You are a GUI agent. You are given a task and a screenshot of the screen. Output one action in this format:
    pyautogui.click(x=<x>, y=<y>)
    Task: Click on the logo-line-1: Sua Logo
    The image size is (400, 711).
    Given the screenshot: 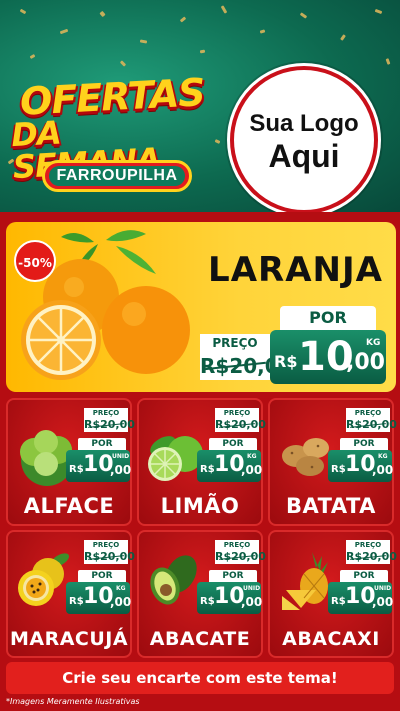 What is the action you would take?
    pyautogui.click(x=304, y=123)
    